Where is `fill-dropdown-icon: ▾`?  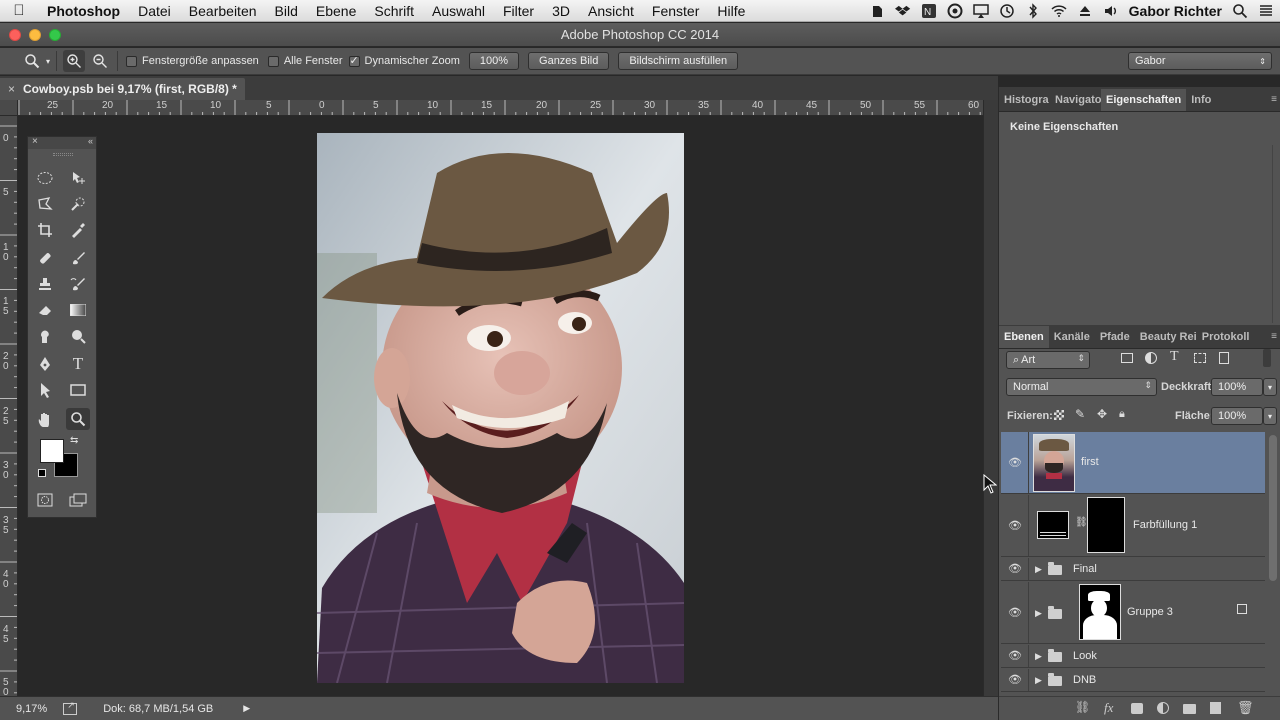 fill-dropdown-icon: ▾ is located at coordinates (1270, 416).